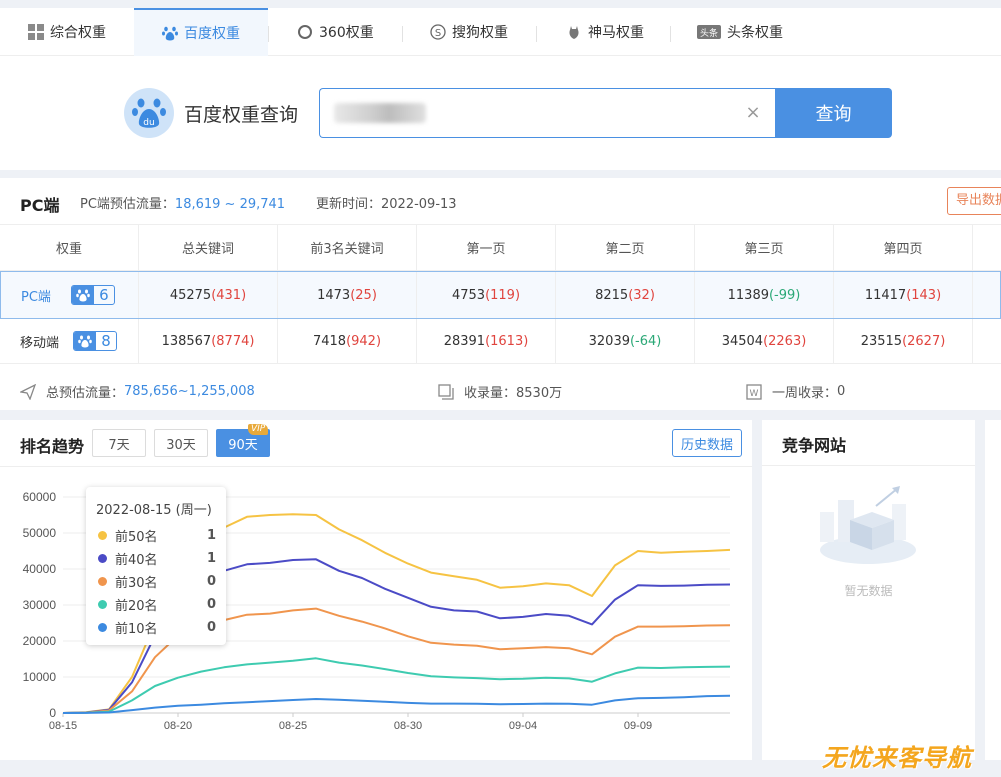 This screenshot has height=777, width=1001. Describe the element at coordinates (136, 629) in the screenshot. I see `series-name: 前10名` at that location.